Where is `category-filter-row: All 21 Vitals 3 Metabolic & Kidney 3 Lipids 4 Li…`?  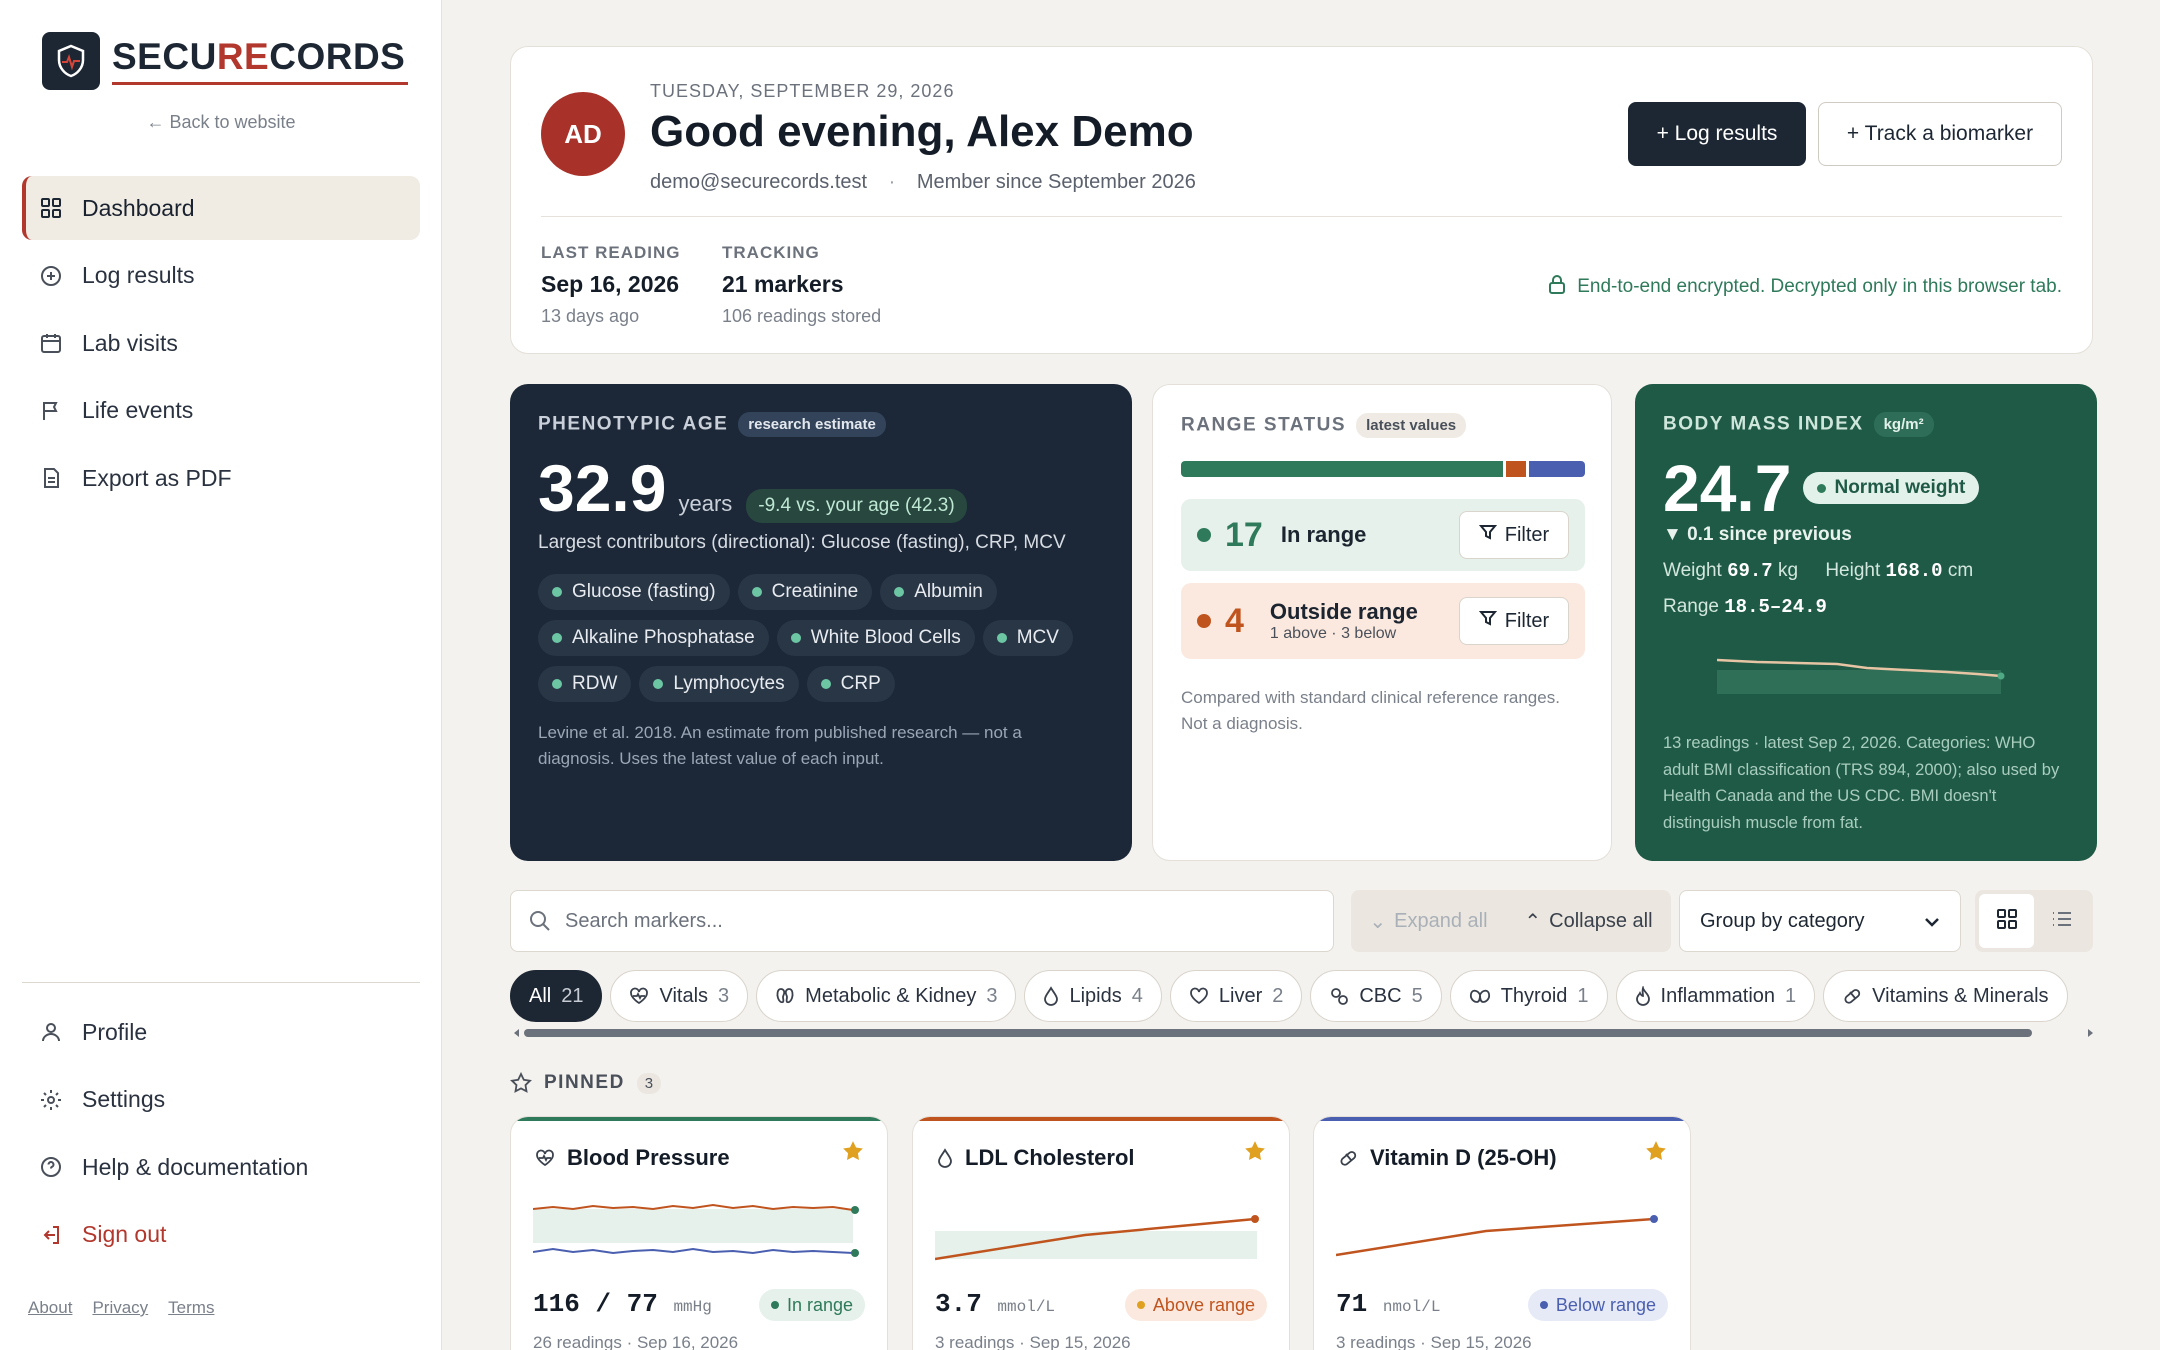 category-filter-row: All 21 Vitals 3 Metabolic & Kidney 3 Lipids 4 Li… is located at coordinates (1303, 996).